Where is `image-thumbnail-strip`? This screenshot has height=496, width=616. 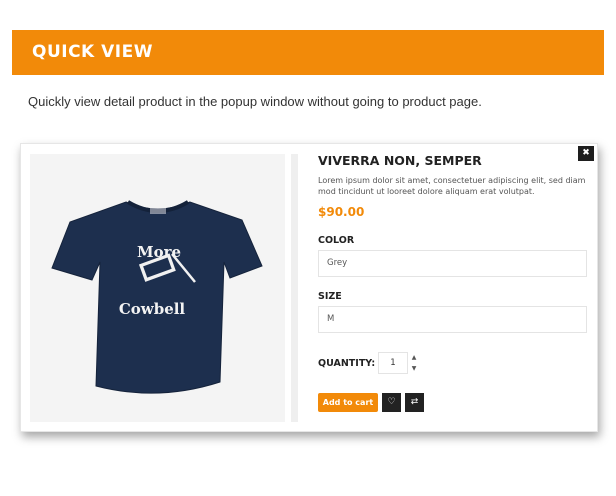 image-thumbnail-strip is located at coordinates (294, 288).